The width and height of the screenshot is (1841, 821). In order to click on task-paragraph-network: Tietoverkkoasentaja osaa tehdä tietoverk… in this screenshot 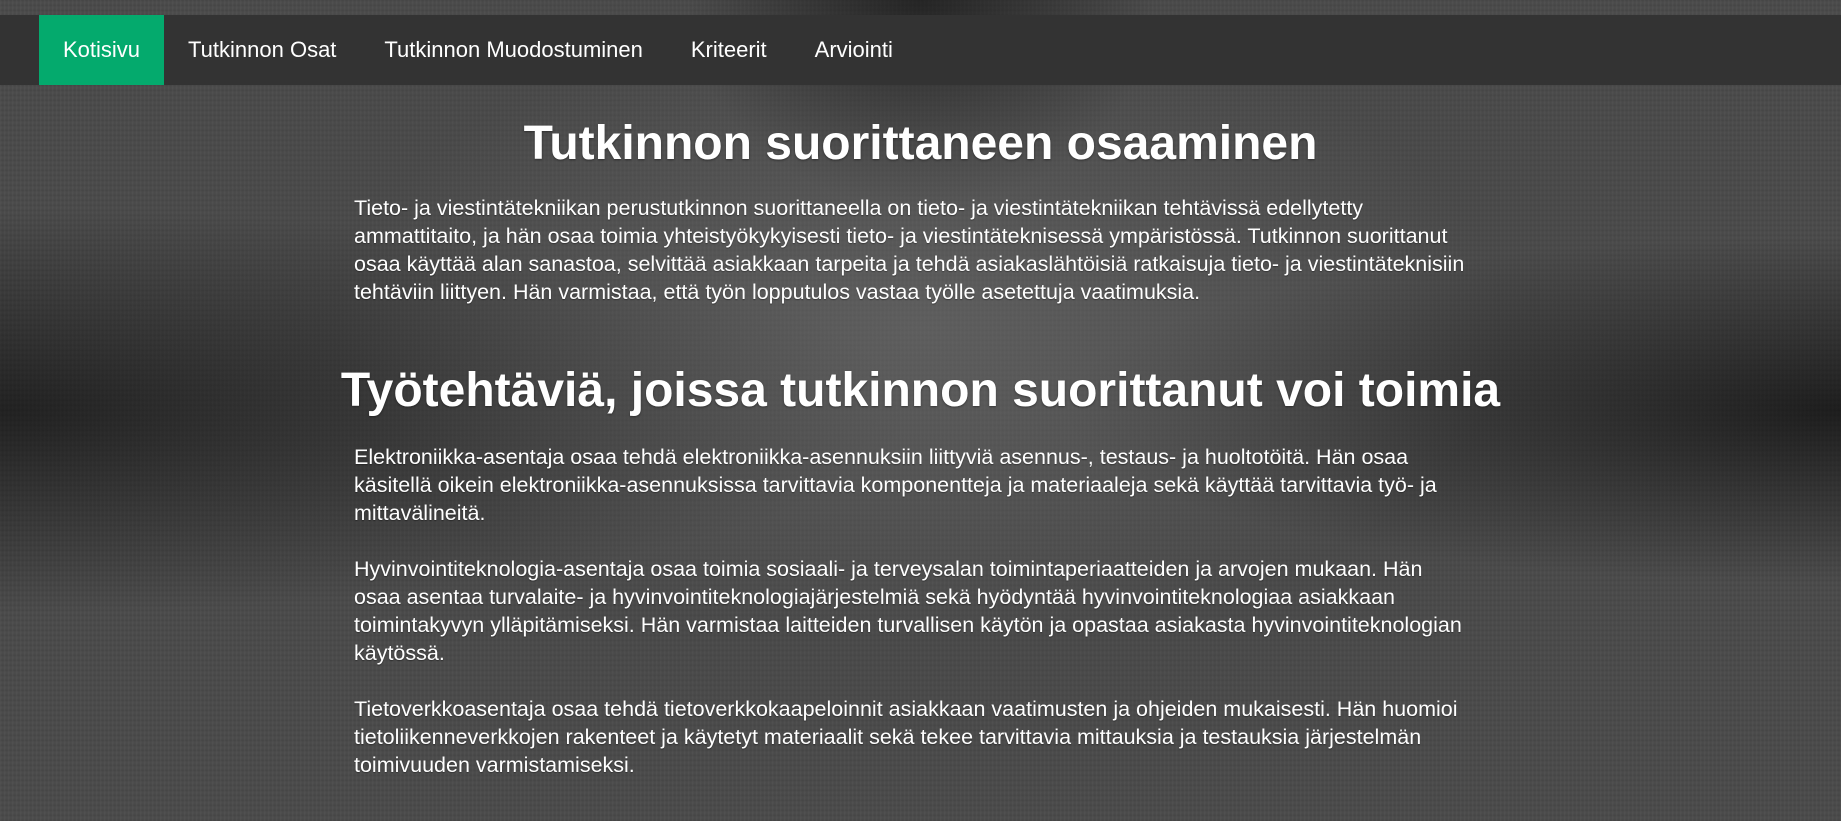, I will do `click(906, 737)`.